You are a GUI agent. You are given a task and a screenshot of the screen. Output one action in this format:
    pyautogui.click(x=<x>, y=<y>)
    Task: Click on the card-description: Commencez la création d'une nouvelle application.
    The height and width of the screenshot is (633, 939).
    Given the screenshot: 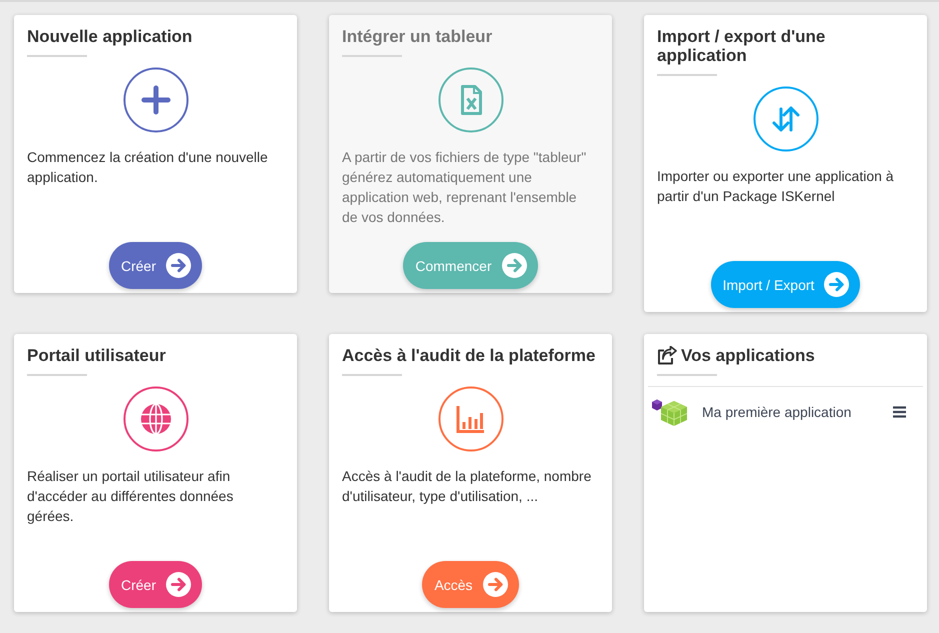 What is the action you would take?
    pyautogui.click(x=148, y=167)
    